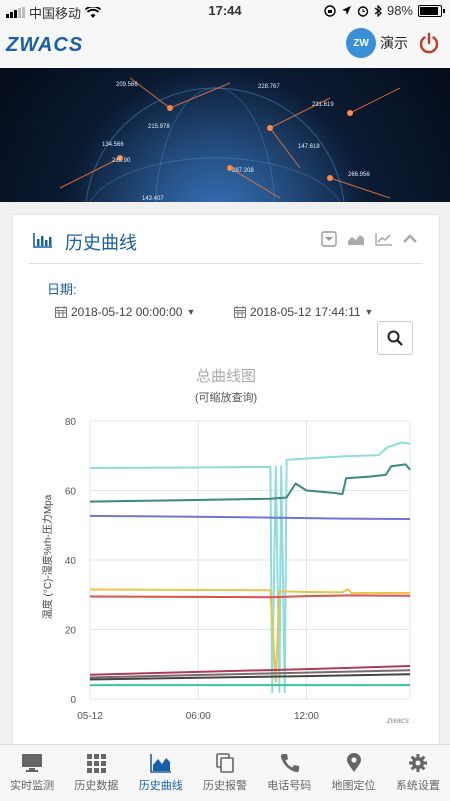 Image resolution: width=450 pixels, height=801 pixels. Describe the element at coordinates (363, 11) in the screenshot. I see `alarm-icon` at that location.